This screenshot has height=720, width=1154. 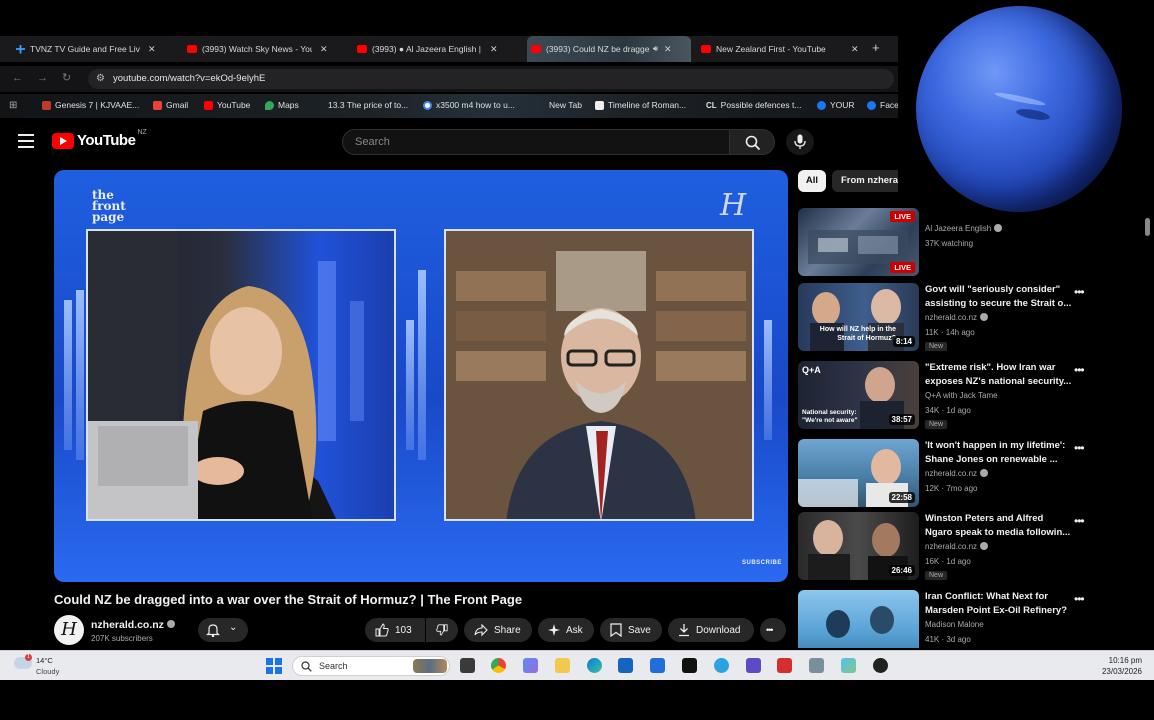 I want to click on clock-date: 23/03/2026, so click(x=1117, y=671).